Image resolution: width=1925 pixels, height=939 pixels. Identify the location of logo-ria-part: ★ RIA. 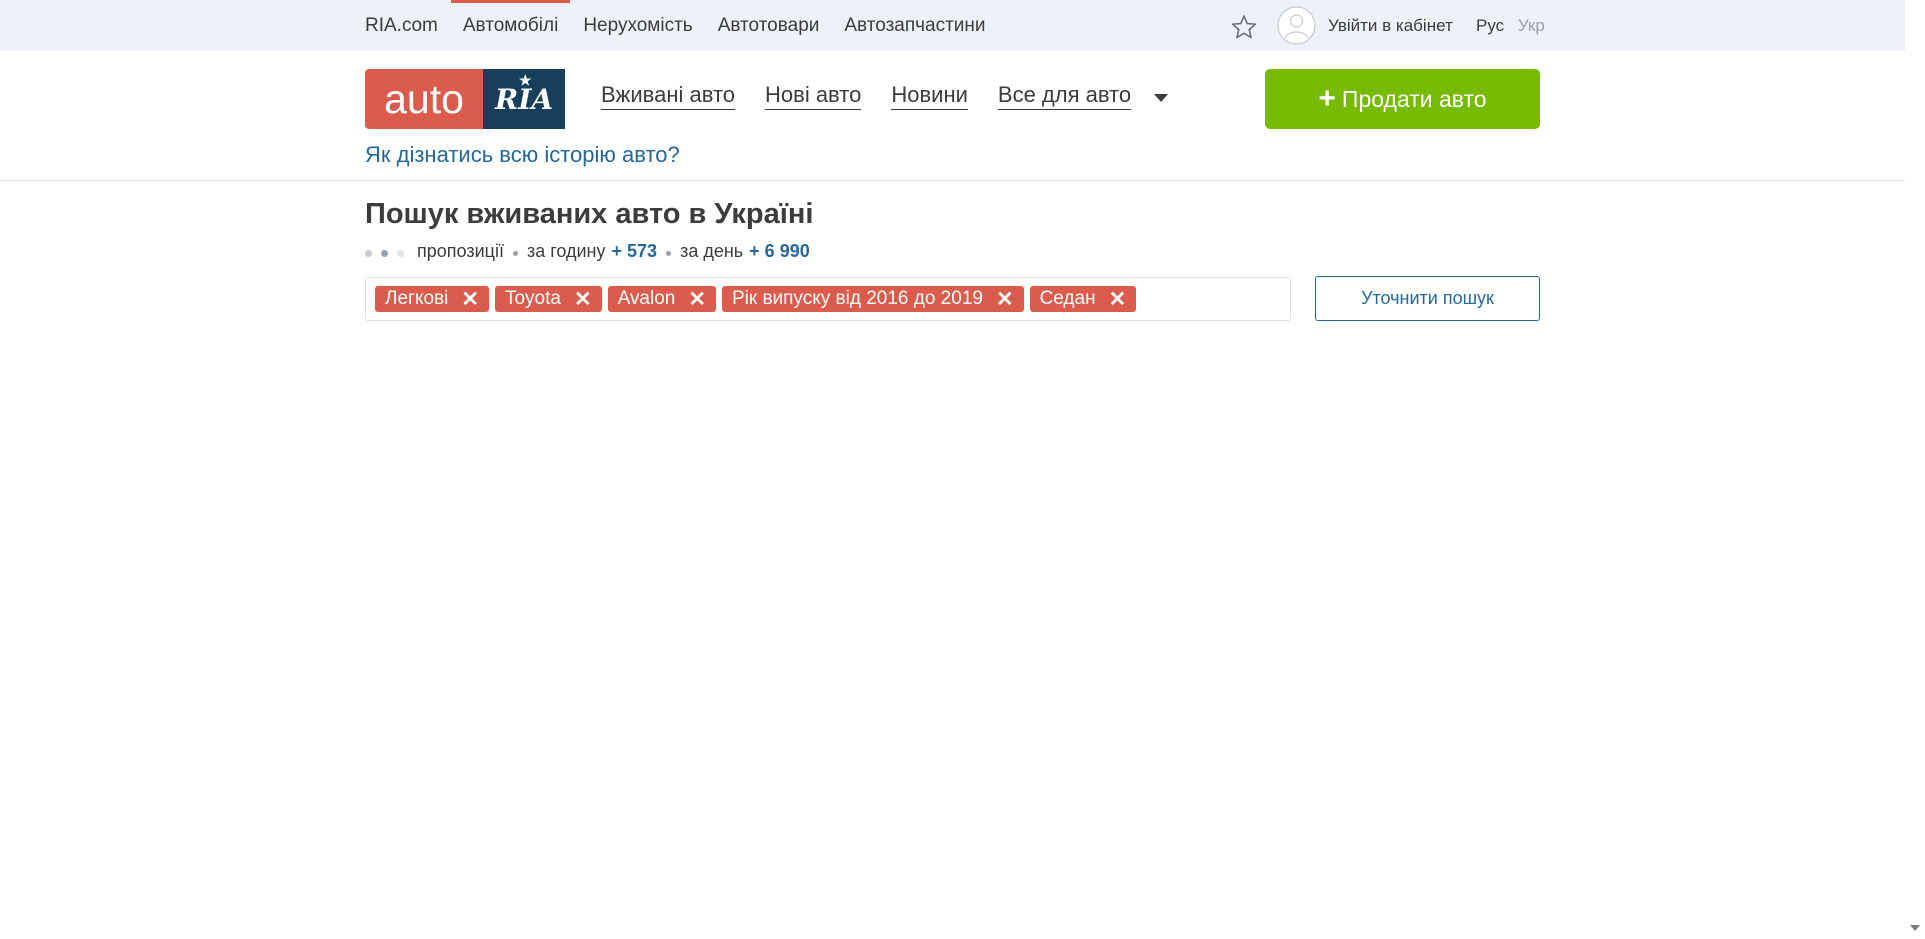
(524, 99).